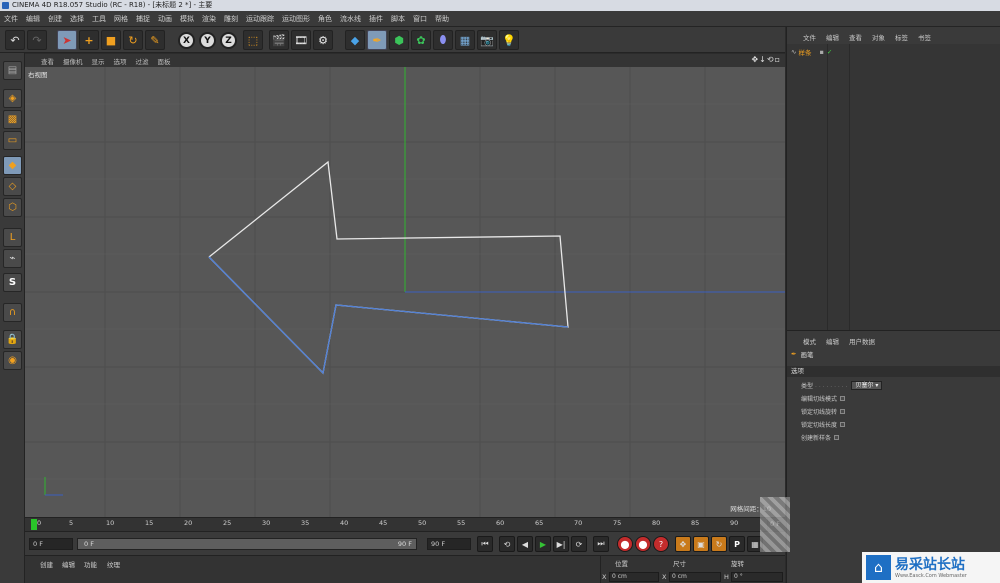 The width and height of the screenshot is (1000, 583). What do you see at coordinates (12, 237) in the screenshot?
I see `axis-mode-icon: L` at bounding box center [12, 237].